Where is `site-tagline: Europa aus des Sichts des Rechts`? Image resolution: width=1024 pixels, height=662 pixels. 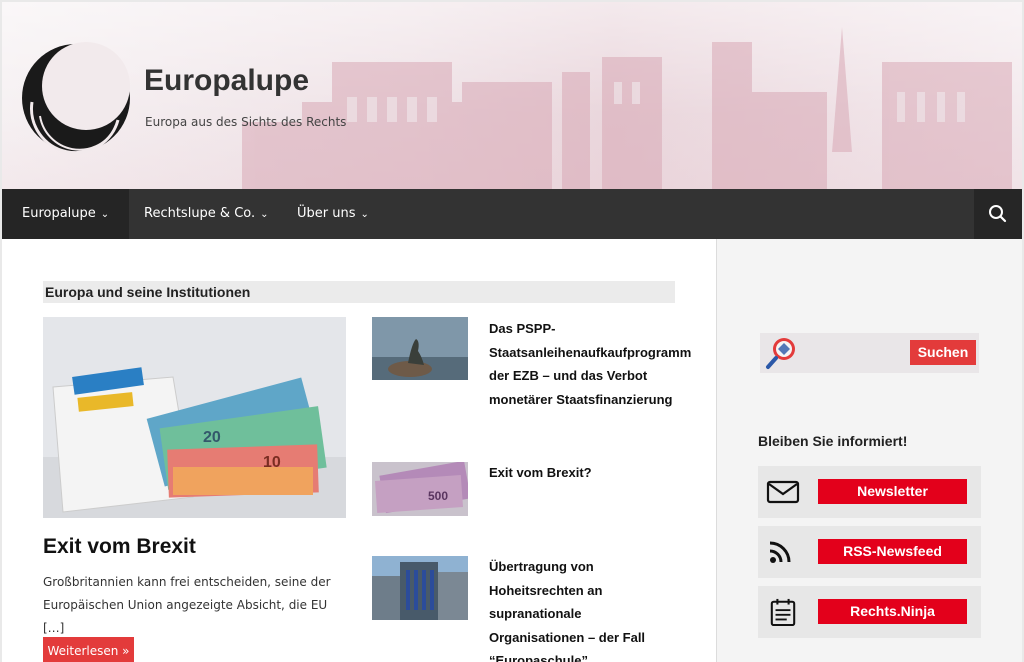 site-tagline: Europa aus des Sichts des Rechts is located at coordinates (246, 122).